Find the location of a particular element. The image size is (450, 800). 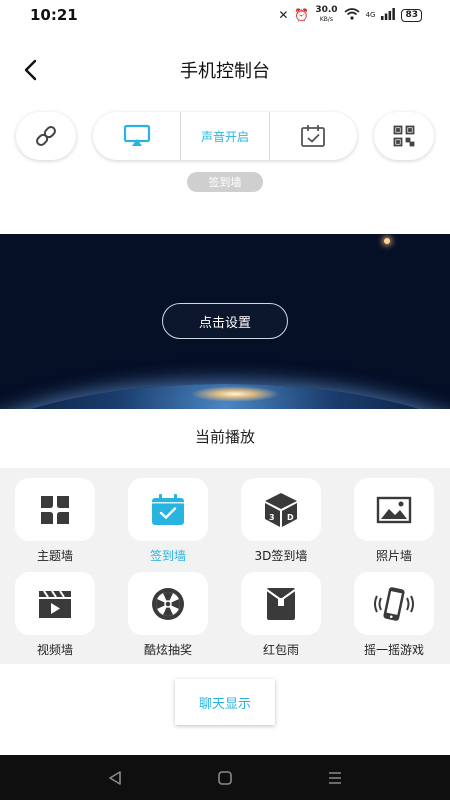

back-triangle-icon is located at coordinates (115, 777).